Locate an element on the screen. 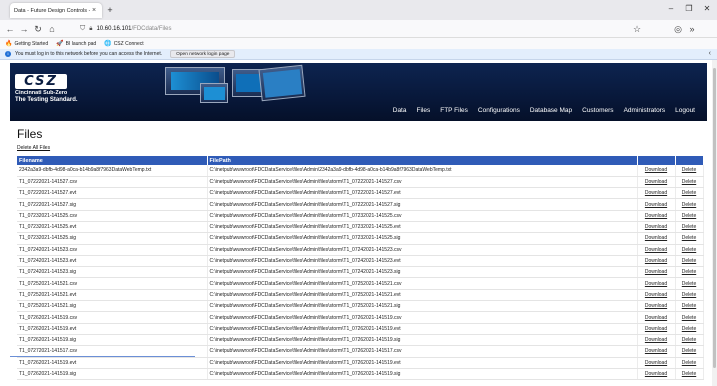  nav-logout: Logout is located at coordinates (685, 110).